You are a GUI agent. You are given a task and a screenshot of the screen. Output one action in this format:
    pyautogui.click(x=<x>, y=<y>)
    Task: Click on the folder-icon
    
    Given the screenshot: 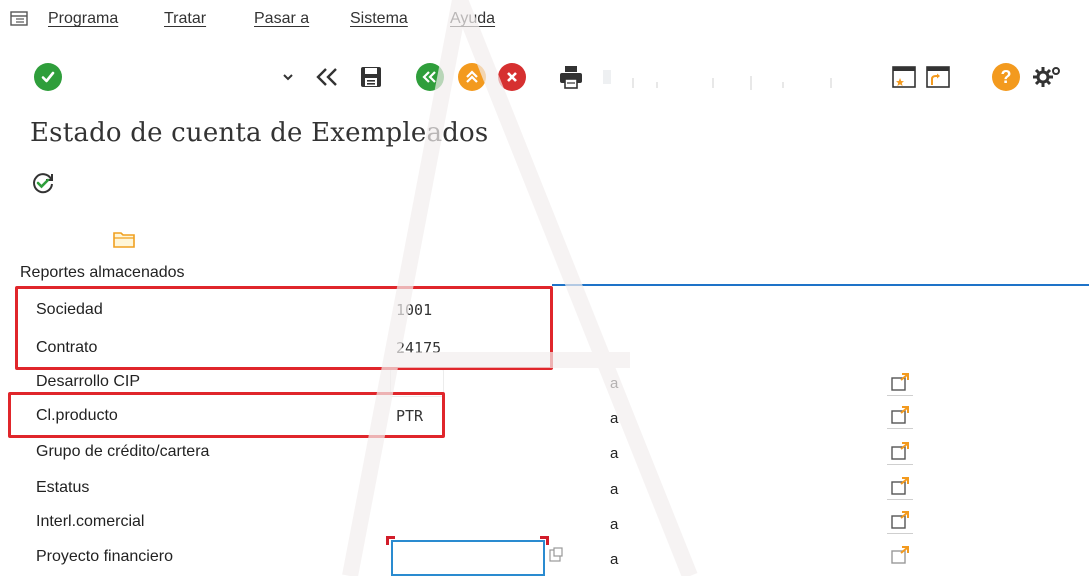 What is the action you would take?
    pyautogui.click(x=124, y=239)
    